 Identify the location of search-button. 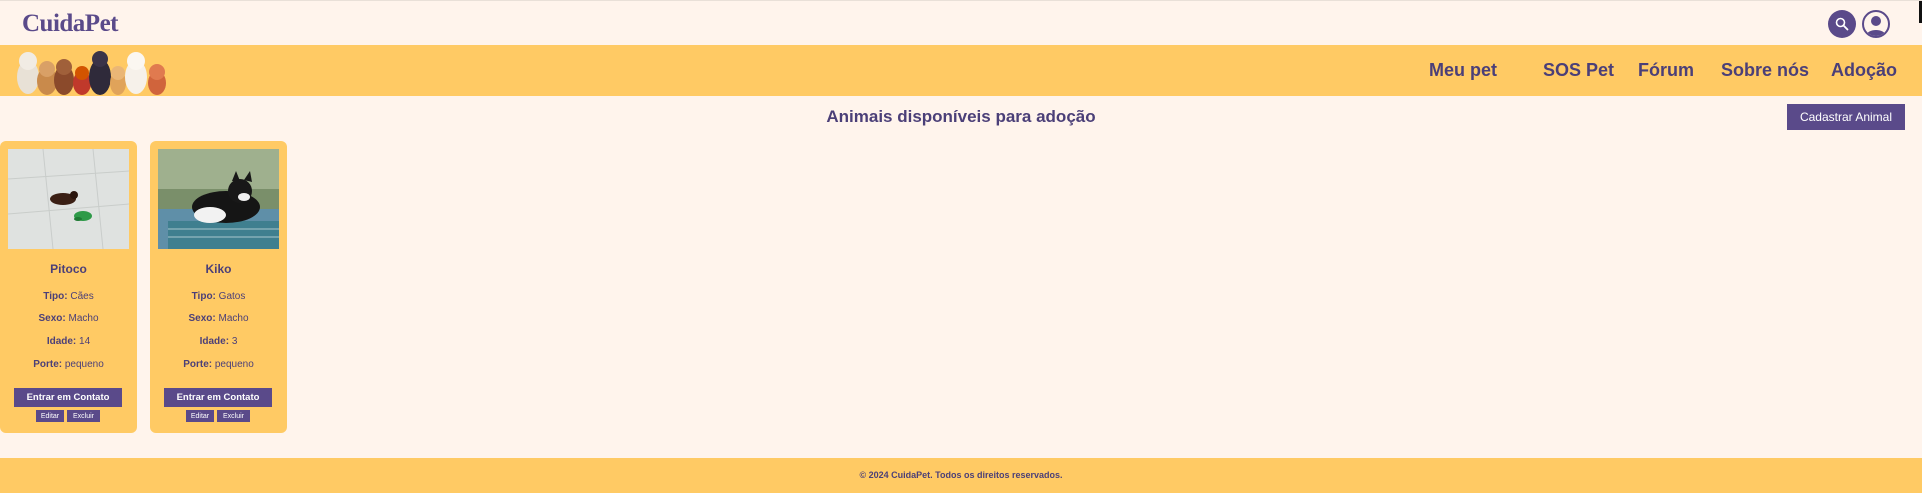
(1842, 24).